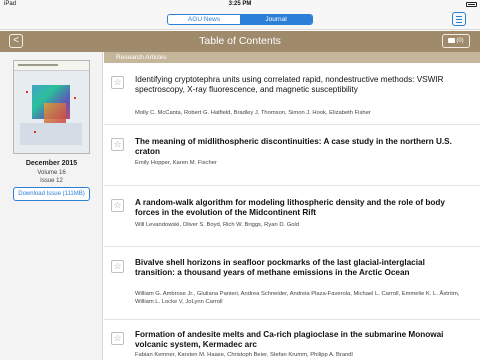  What do you see at coordinates (459, 19) in the screenshot?
I see `hamburger-icon` at bounding box center [459, 19].